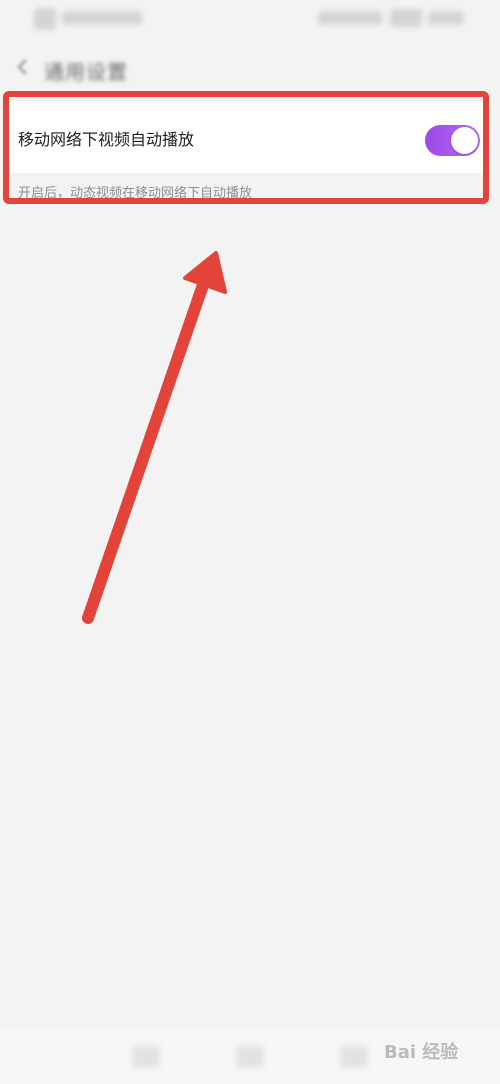 The image size is (500, 1084). What do you see at coordinates (250, 20) in the screenshot?
I see `status-bar` at bounding box center [250, 20].